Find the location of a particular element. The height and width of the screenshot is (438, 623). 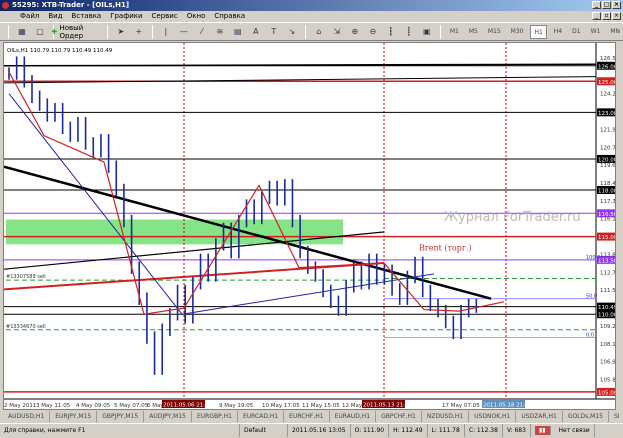

price-tick: 117.30 is located at coordinates (607, 202).